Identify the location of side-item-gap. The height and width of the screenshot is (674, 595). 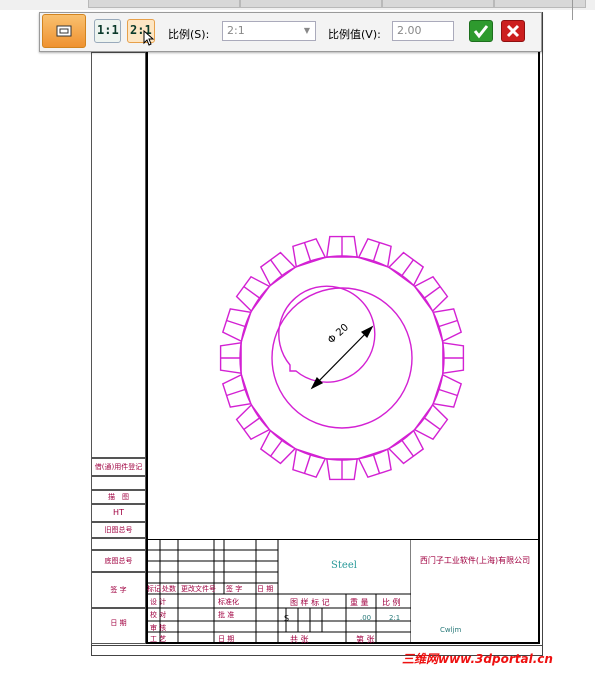
(118, 544).